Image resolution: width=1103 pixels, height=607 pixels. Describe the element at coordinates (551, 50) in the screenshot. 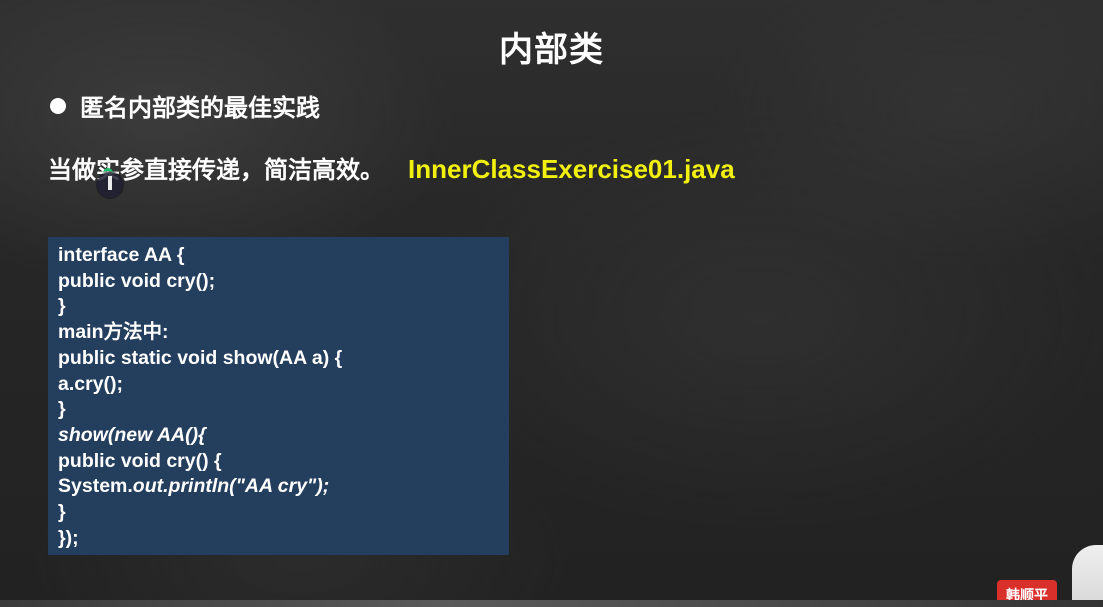

I see `slide-title: 内部类` at that location.